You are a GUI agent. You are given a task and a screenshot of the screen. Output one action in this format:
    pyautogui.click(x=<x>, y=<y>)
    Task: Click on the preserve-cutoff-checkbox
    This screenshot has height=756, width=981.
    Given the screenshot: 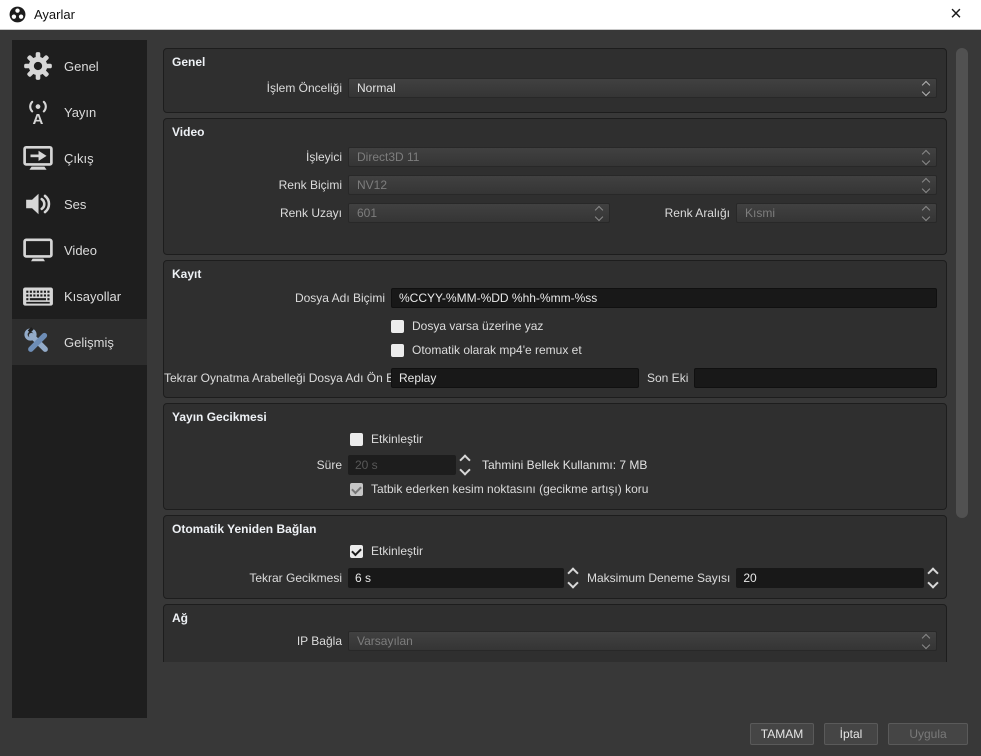 What is the action you would take?
    pyautogui.click(x=356, y=489)
    